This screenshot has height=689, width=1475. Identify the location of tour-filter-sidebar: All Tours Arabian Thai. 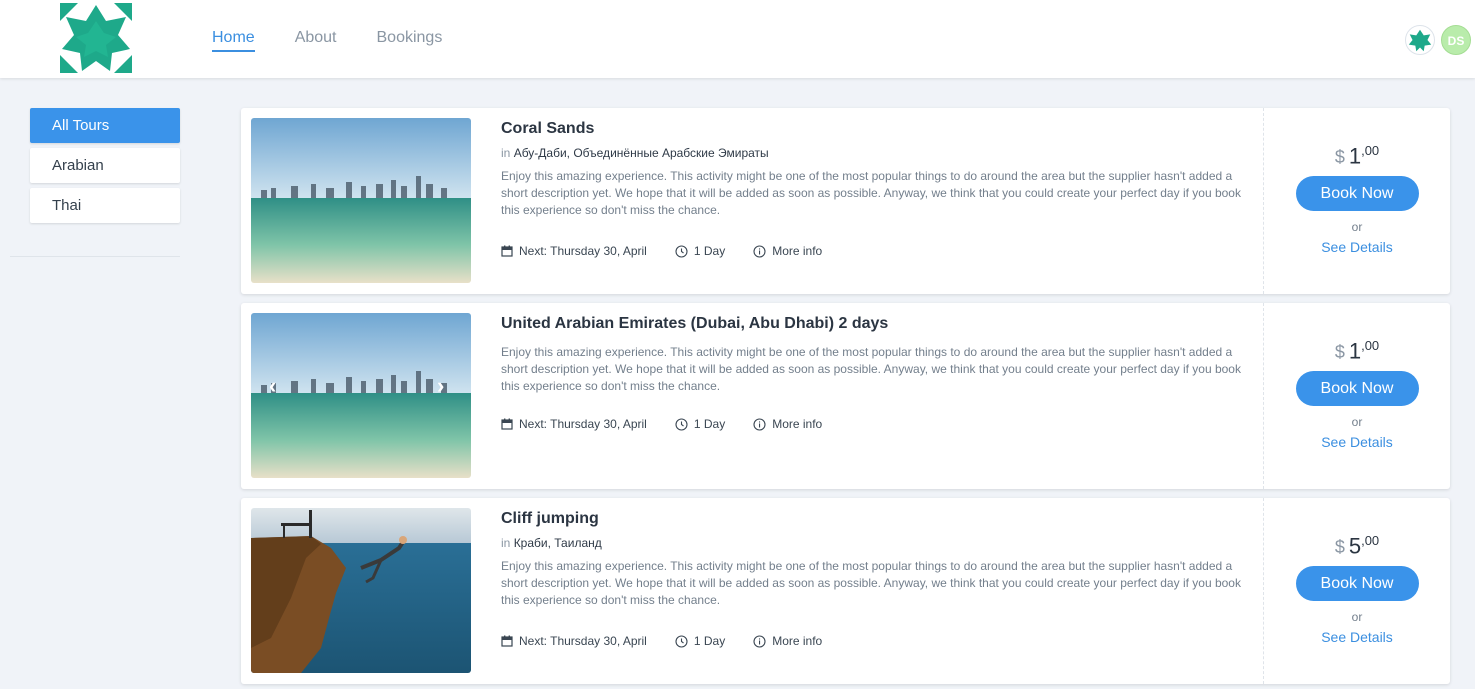
(105, 168).